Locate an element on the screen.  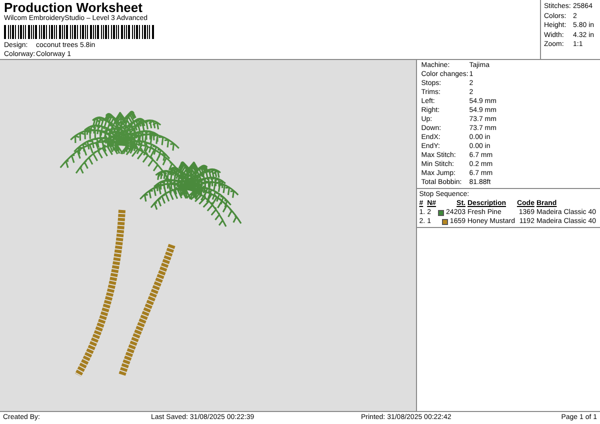
barcode-icon is located at coordinates (79, 32).